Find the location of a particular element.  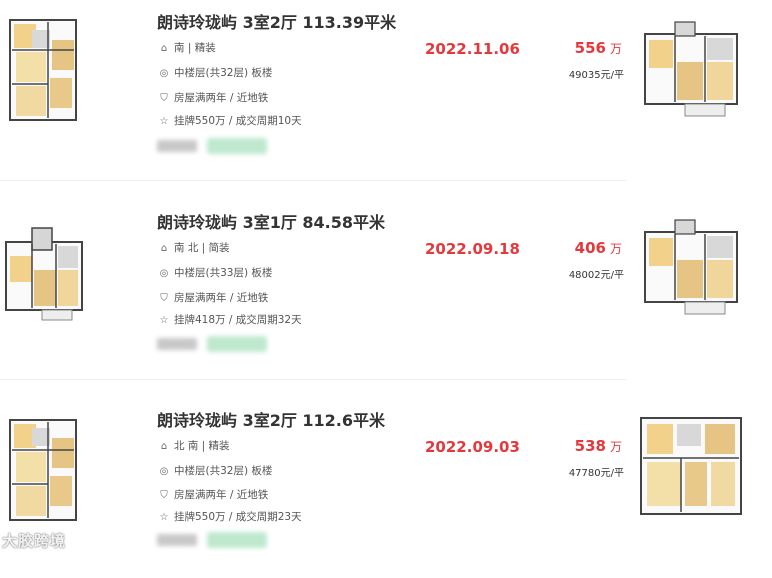

total-price: 538 万 is located at coordinates (598, 446).